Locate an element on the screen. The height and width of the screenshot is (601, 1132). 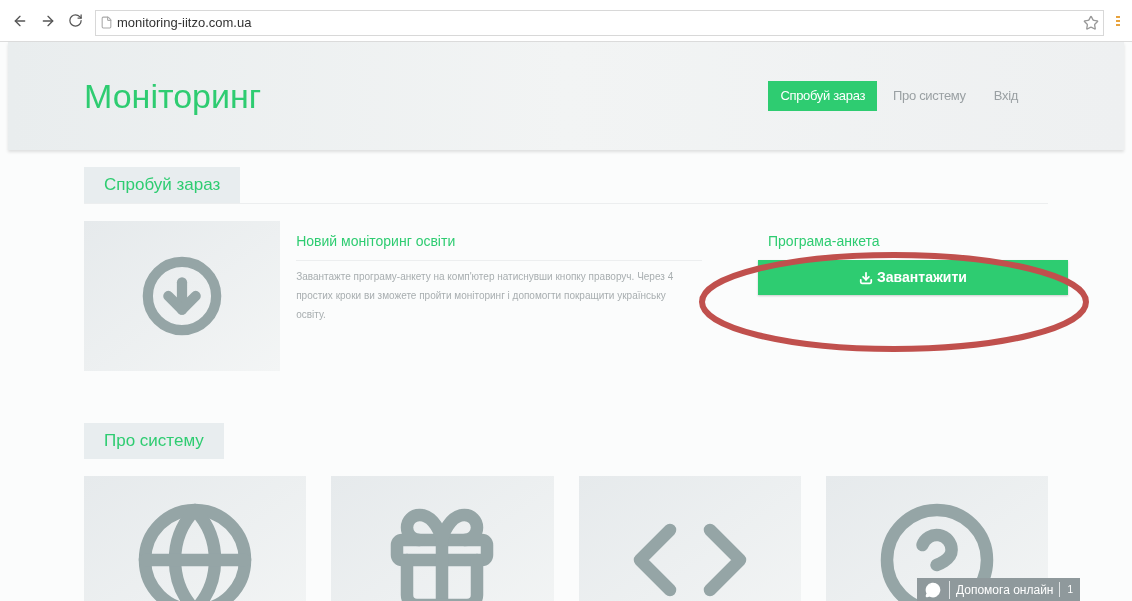
card-description: Завантажте програму-анкету на комп'ютер натиснувши кнопку праворуч. Через 4 простих кроки ви зможете пройти моніторинг і допомогти покращити українську освіту. is located at coordinates (485, 296).